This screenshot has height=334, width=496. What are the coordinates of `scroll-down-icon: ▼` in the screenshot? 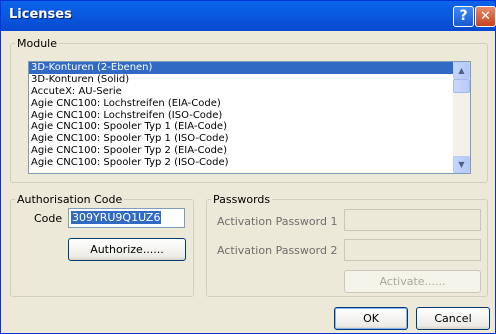 It's located at (461, 164).